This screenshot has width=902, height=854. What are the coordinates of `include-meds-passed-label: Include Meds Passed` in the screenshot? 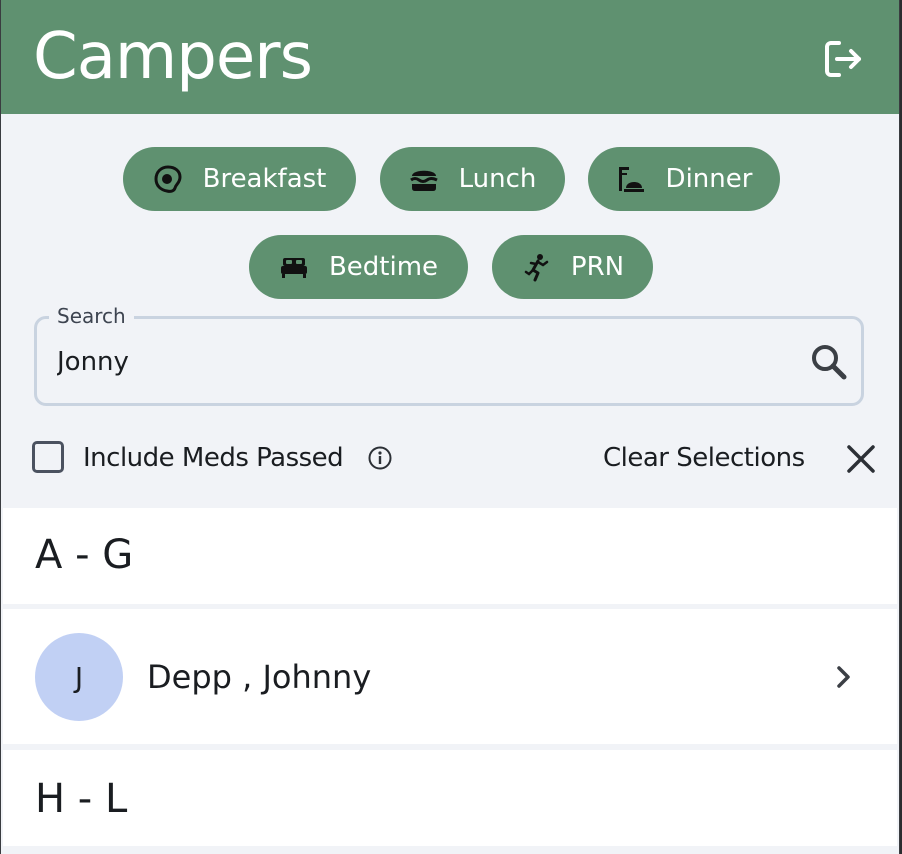 It's located at (213, 458).